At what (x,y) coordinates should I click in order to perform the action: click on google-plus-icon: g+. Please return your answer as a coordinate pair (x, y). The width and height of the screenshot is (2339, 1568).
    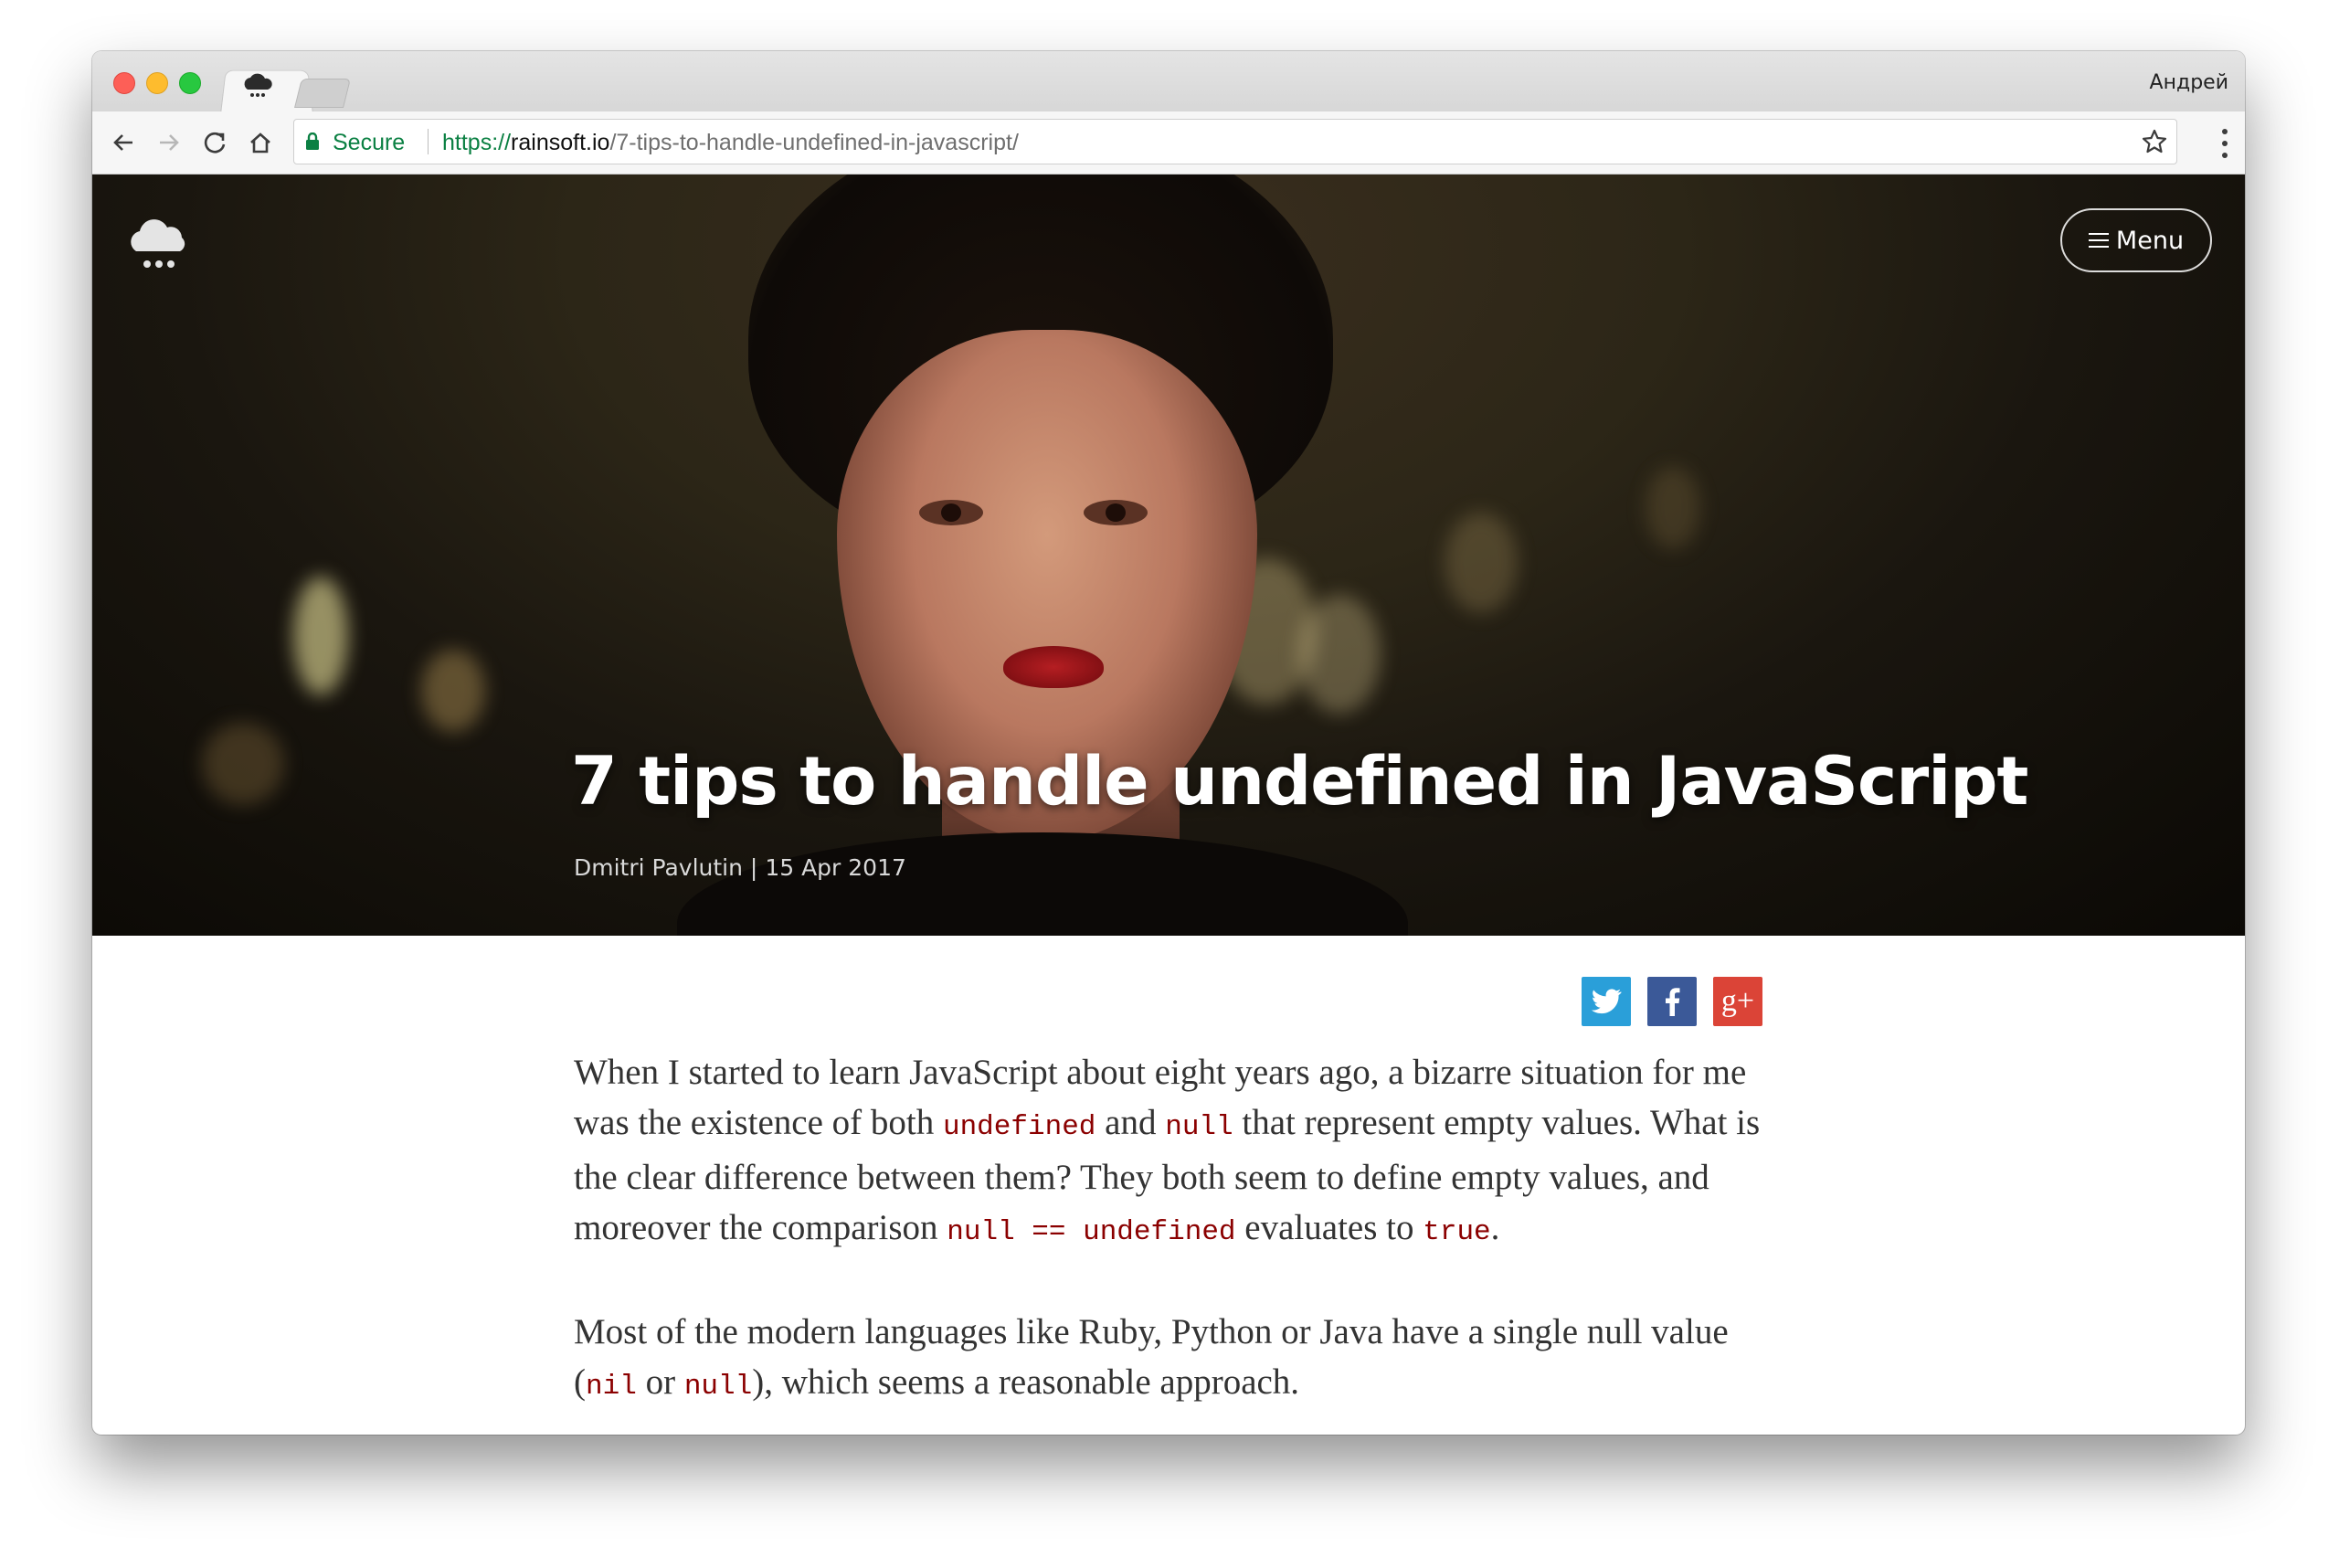
    Looking at the image, I should click on (1738, 1001).